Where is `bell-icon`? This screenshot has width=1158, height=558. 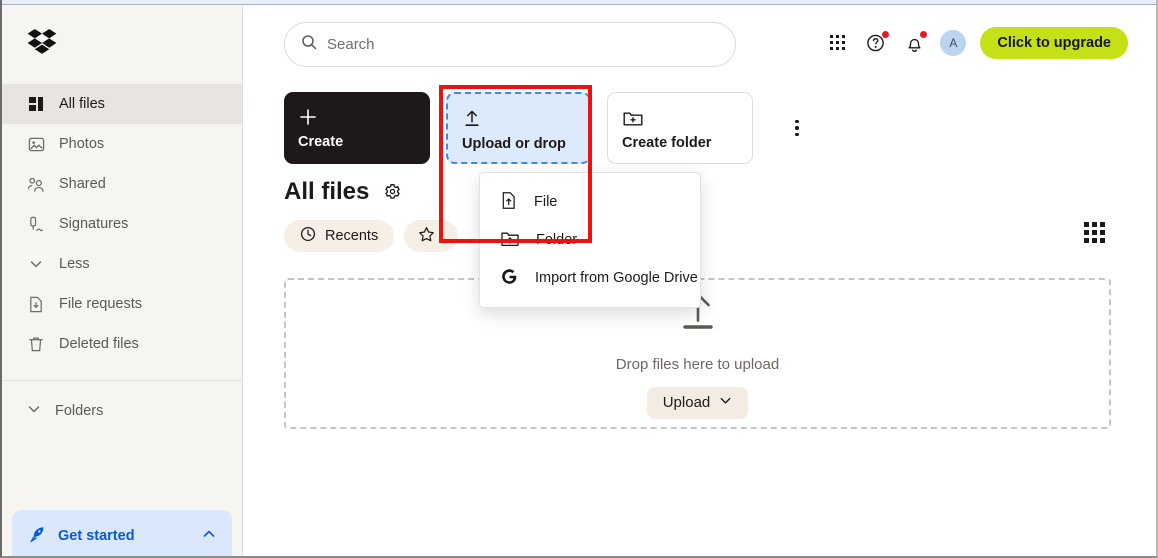
bell-icon is located at coordinates (915, 43).